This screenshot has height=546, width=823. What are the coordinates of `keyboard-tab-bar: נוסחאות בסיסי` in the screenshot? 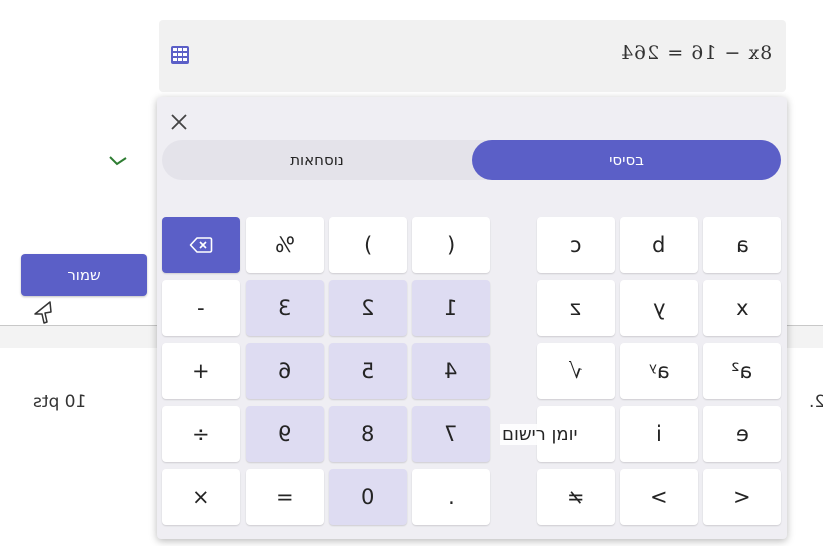 It's located at (471, 160).